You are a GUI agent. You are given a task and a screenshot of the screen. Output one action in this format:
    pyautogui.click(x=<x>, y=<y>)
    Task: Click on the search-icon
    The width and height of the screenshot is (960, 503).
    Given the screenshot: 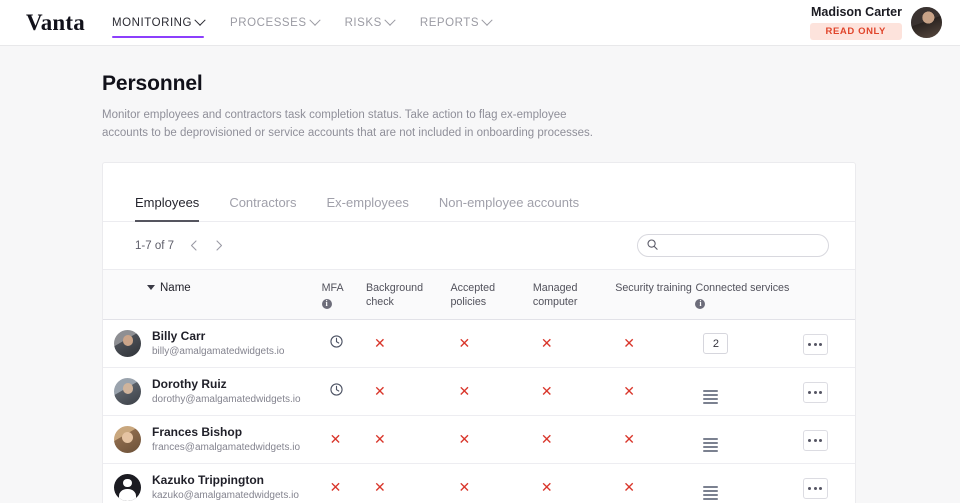 What is the action you would take?
    pyautogui.click(x=652, y=246)
    